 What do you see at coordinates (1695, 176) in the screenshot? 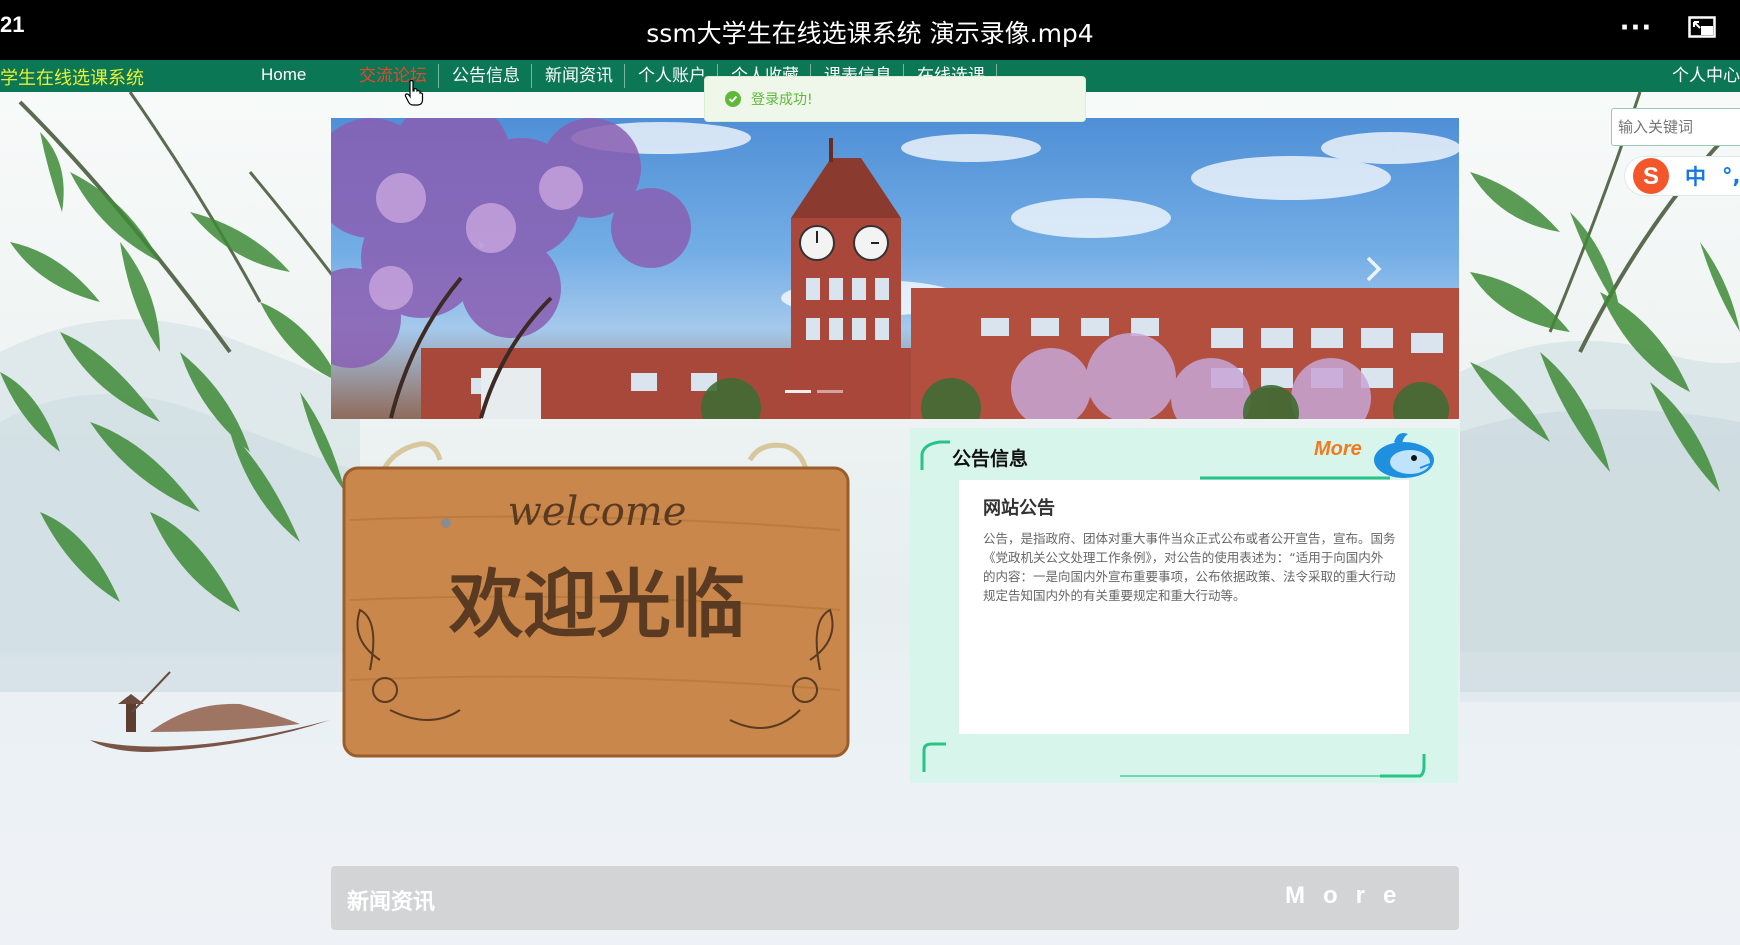
I see `ime-mode-chinese: 中` at bounding box center [1695, 176].